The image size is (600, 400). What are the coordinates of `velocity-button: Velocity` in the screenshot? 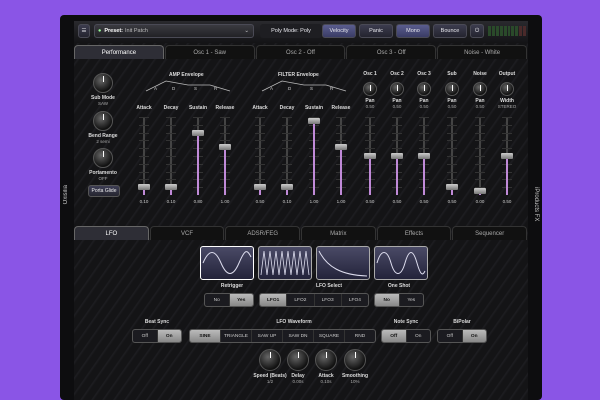 It's located at (339, 31).